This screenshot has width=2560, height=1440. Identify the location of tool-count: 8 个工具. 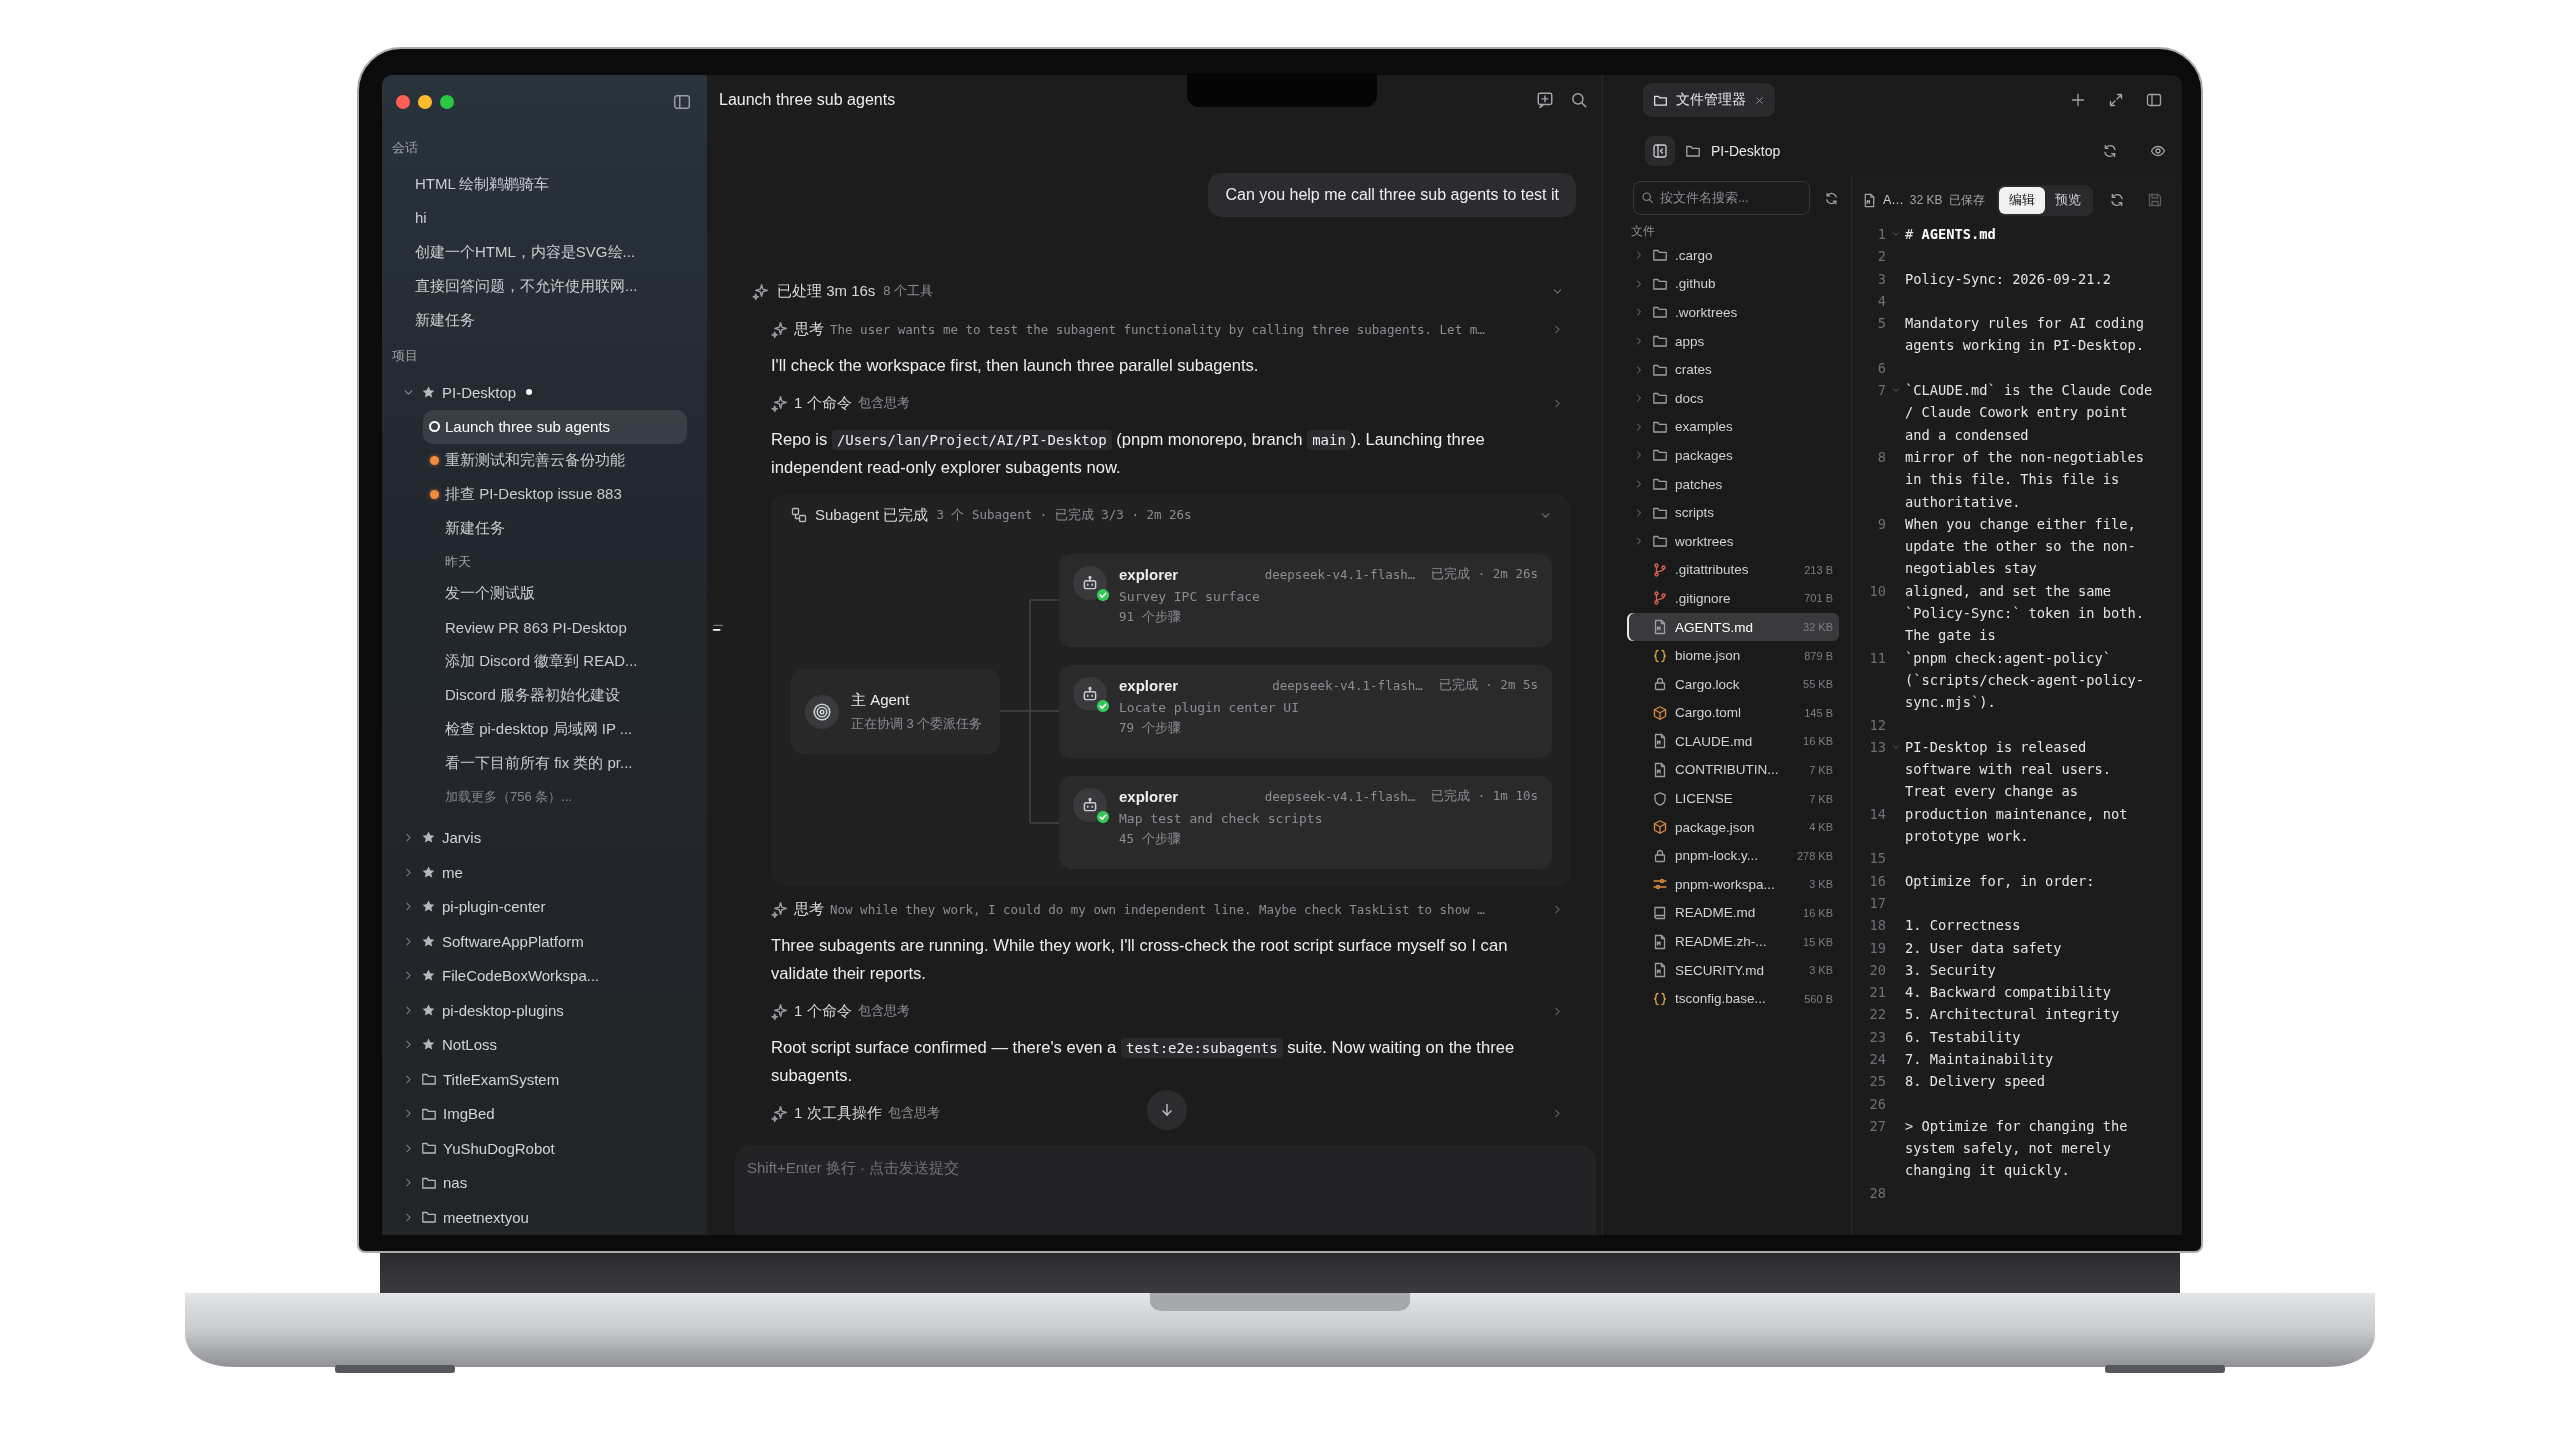
(908, 291).